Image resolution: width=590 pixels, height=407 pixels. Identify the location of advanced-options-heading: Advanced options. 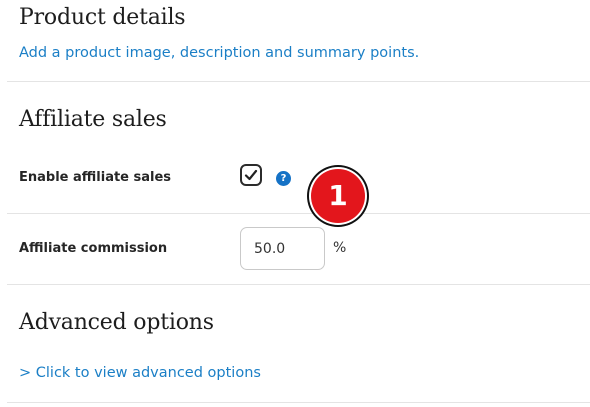
(116, 322).